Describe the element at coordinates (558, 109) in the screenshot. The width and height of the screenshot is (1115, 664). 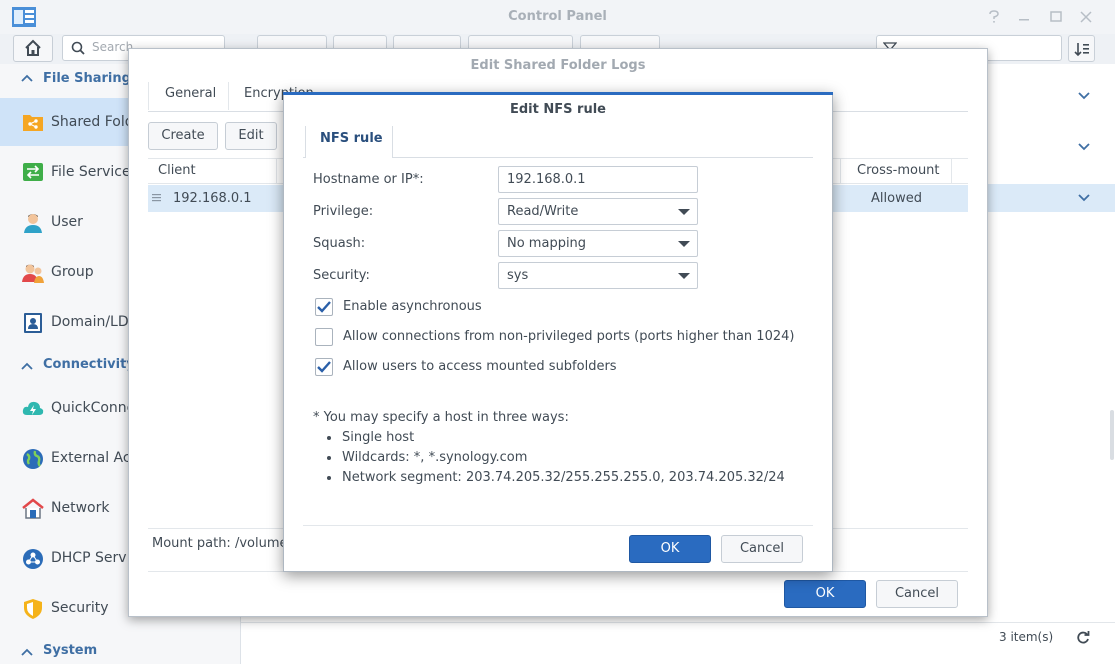
I see `dialog-title: Edit NFS rule` at that location.